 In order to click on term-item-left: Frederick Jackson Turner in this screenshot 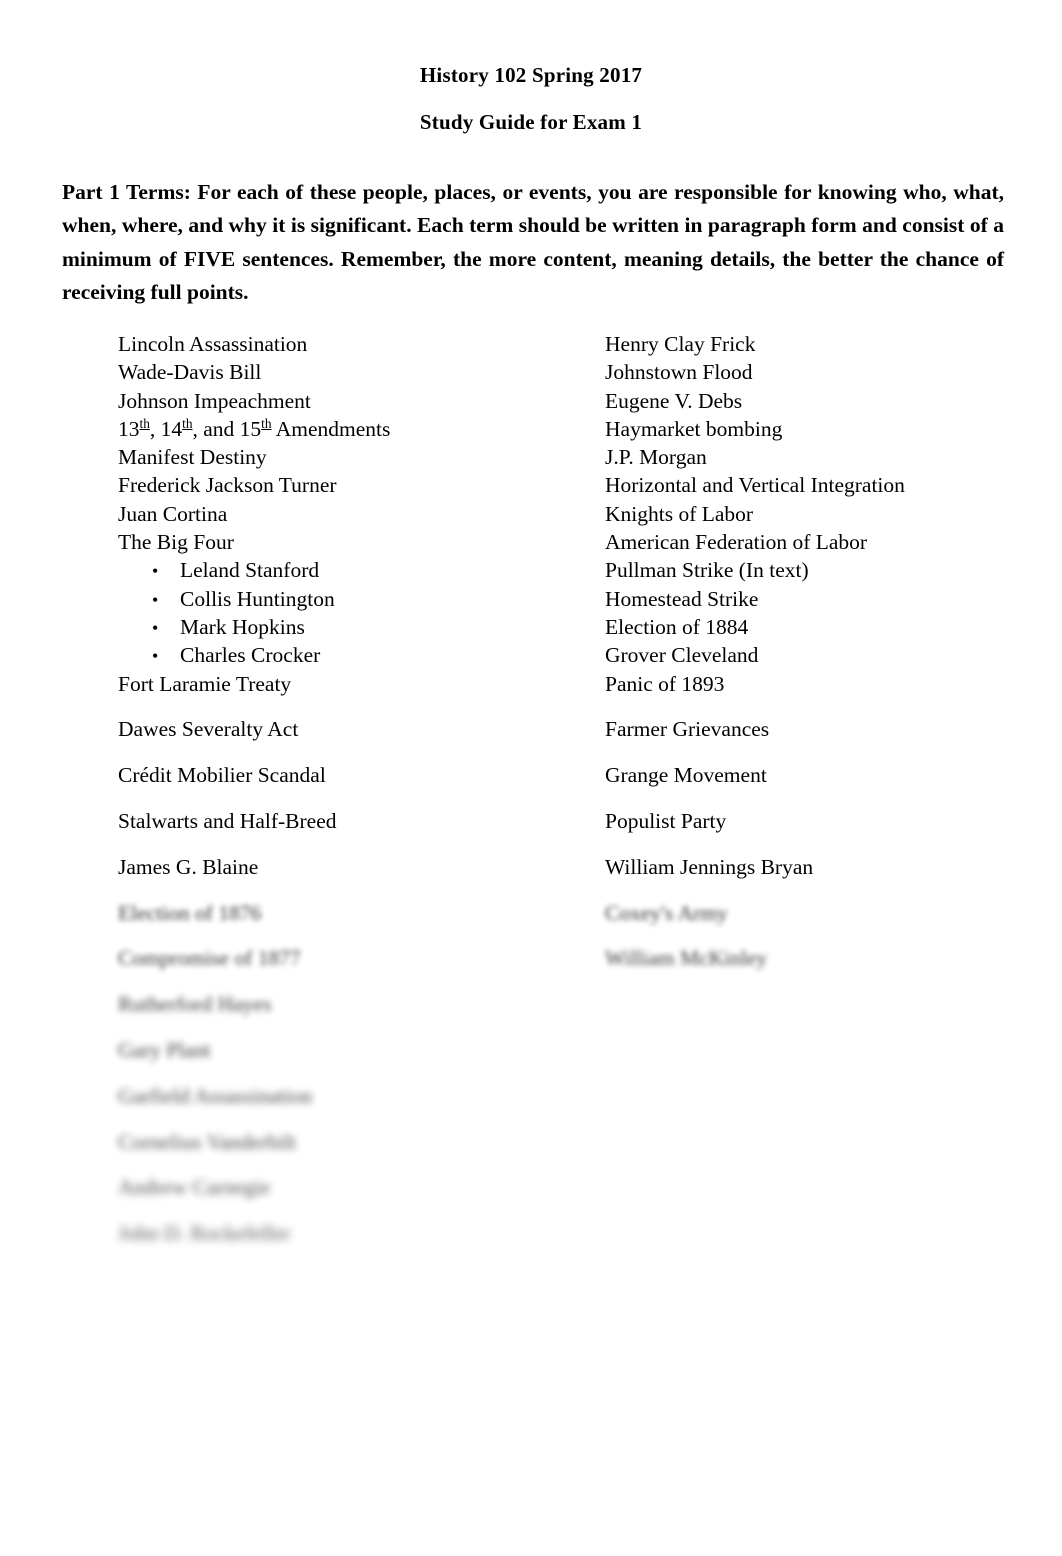, I will do `click(227, 485)`.